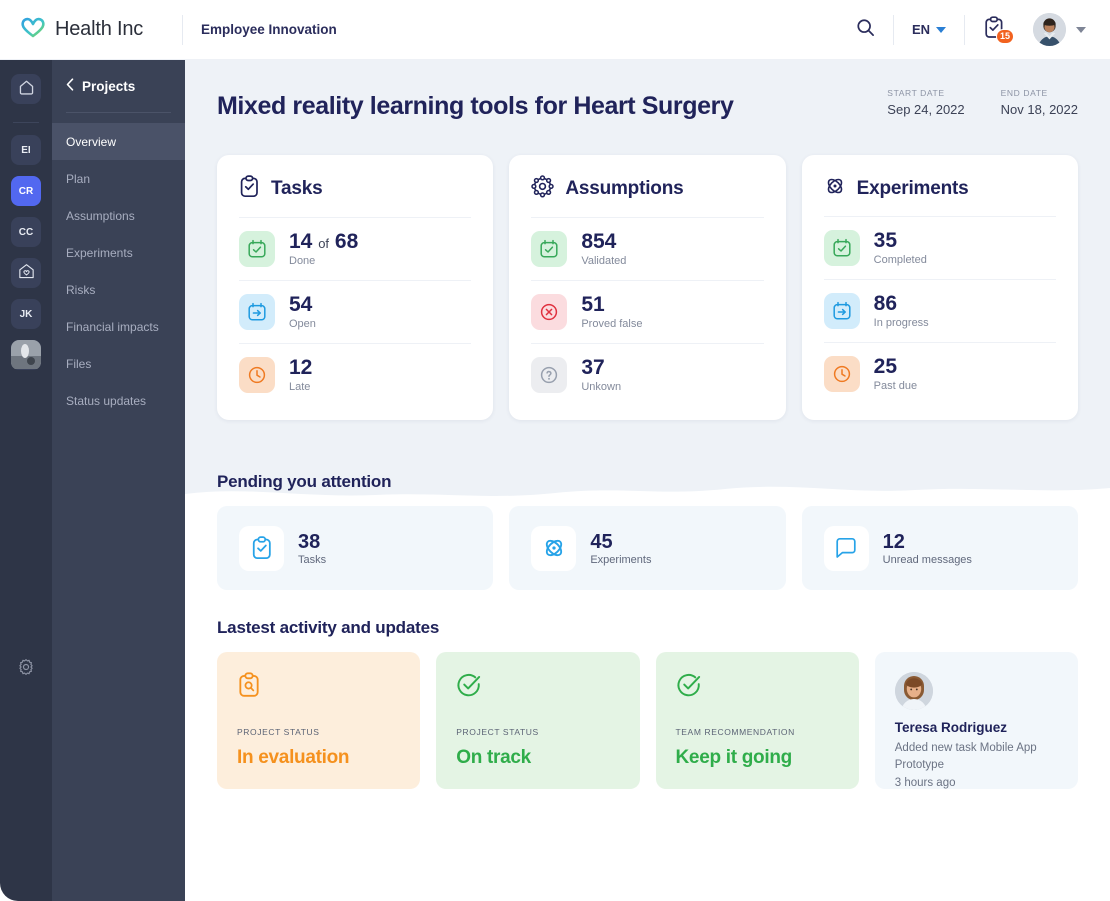 This screenshot has width=1110, height=901. What do you see at coordinates (355, 548) in the screenshot?
I see `pending-card-tasks: 38 Tasks` at bounding box center [355, 548].